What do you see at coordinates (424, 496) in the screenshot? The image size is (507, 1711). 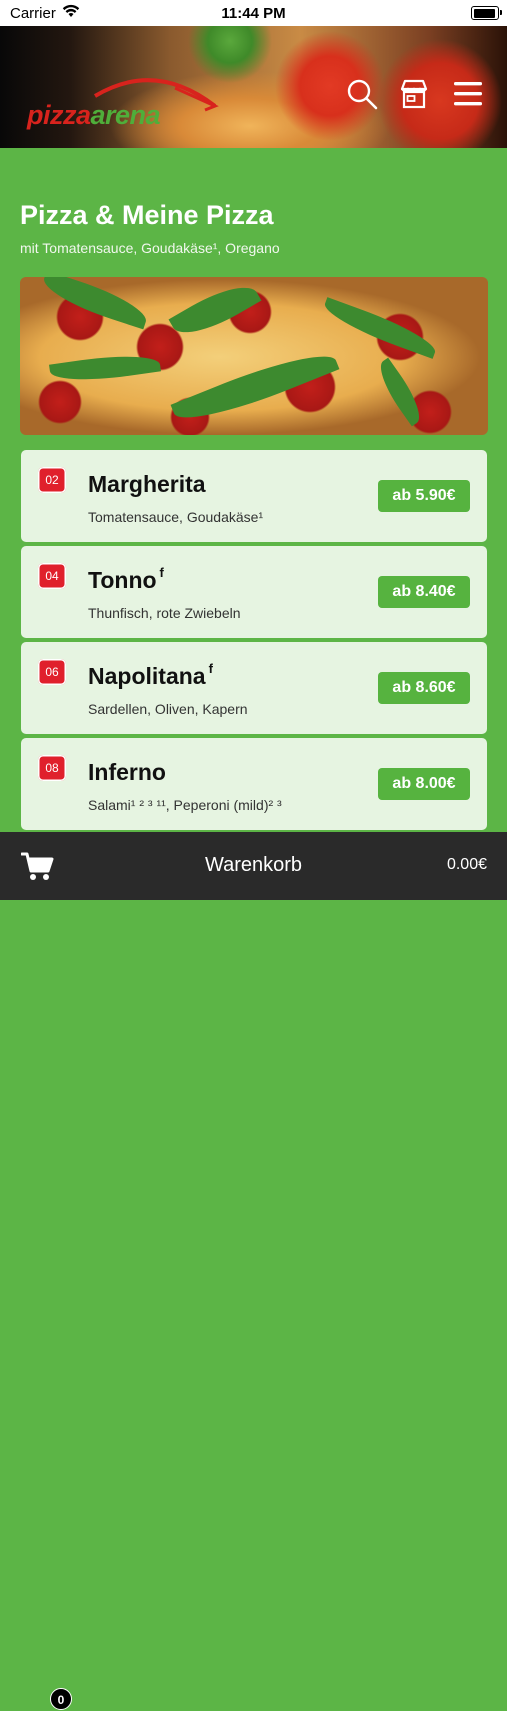 I see `price-button: ab 5.90€` at bounding box center [424, 496].